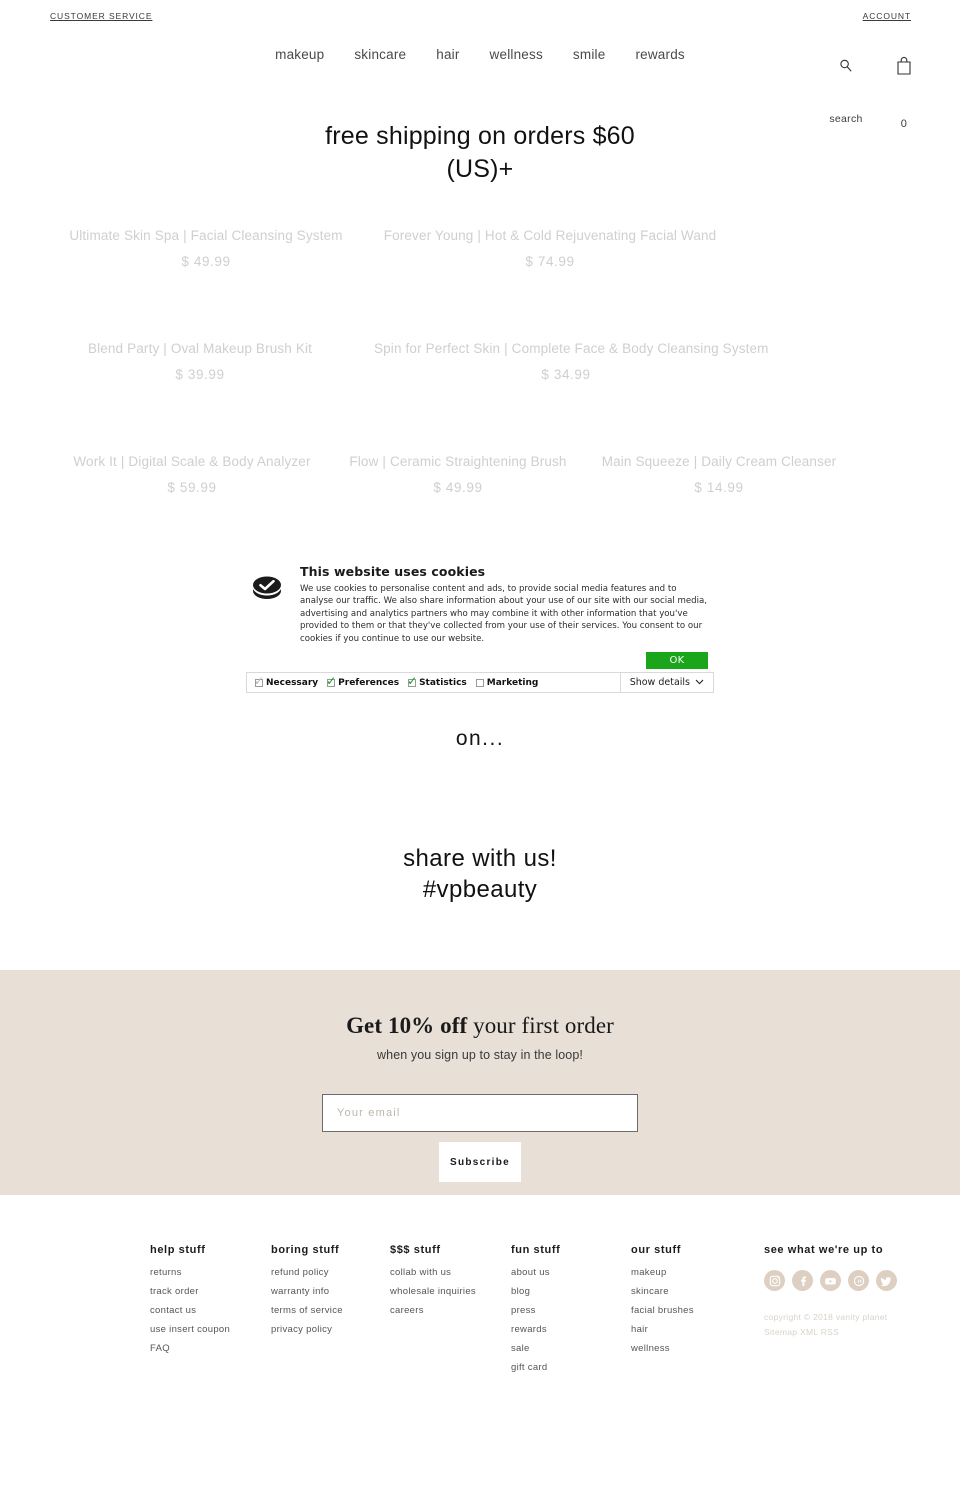 This screenshot has width=960, height=1497. I want to click on nav-item-wellness: wellness, so click(516, 54).